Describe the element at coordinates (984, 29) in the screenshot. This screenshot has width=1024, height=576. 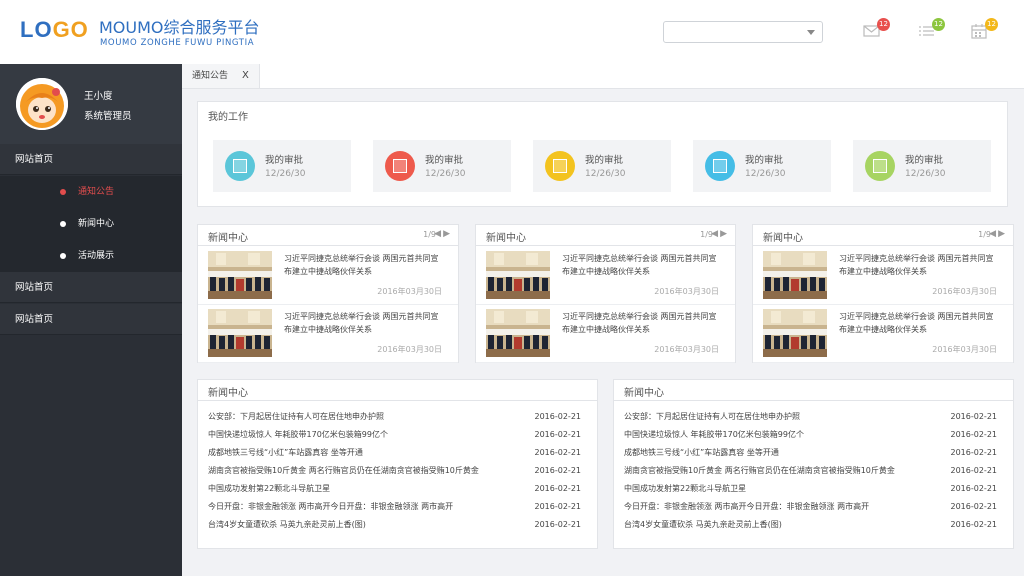
I see `calendar-icon: 12` at that location.